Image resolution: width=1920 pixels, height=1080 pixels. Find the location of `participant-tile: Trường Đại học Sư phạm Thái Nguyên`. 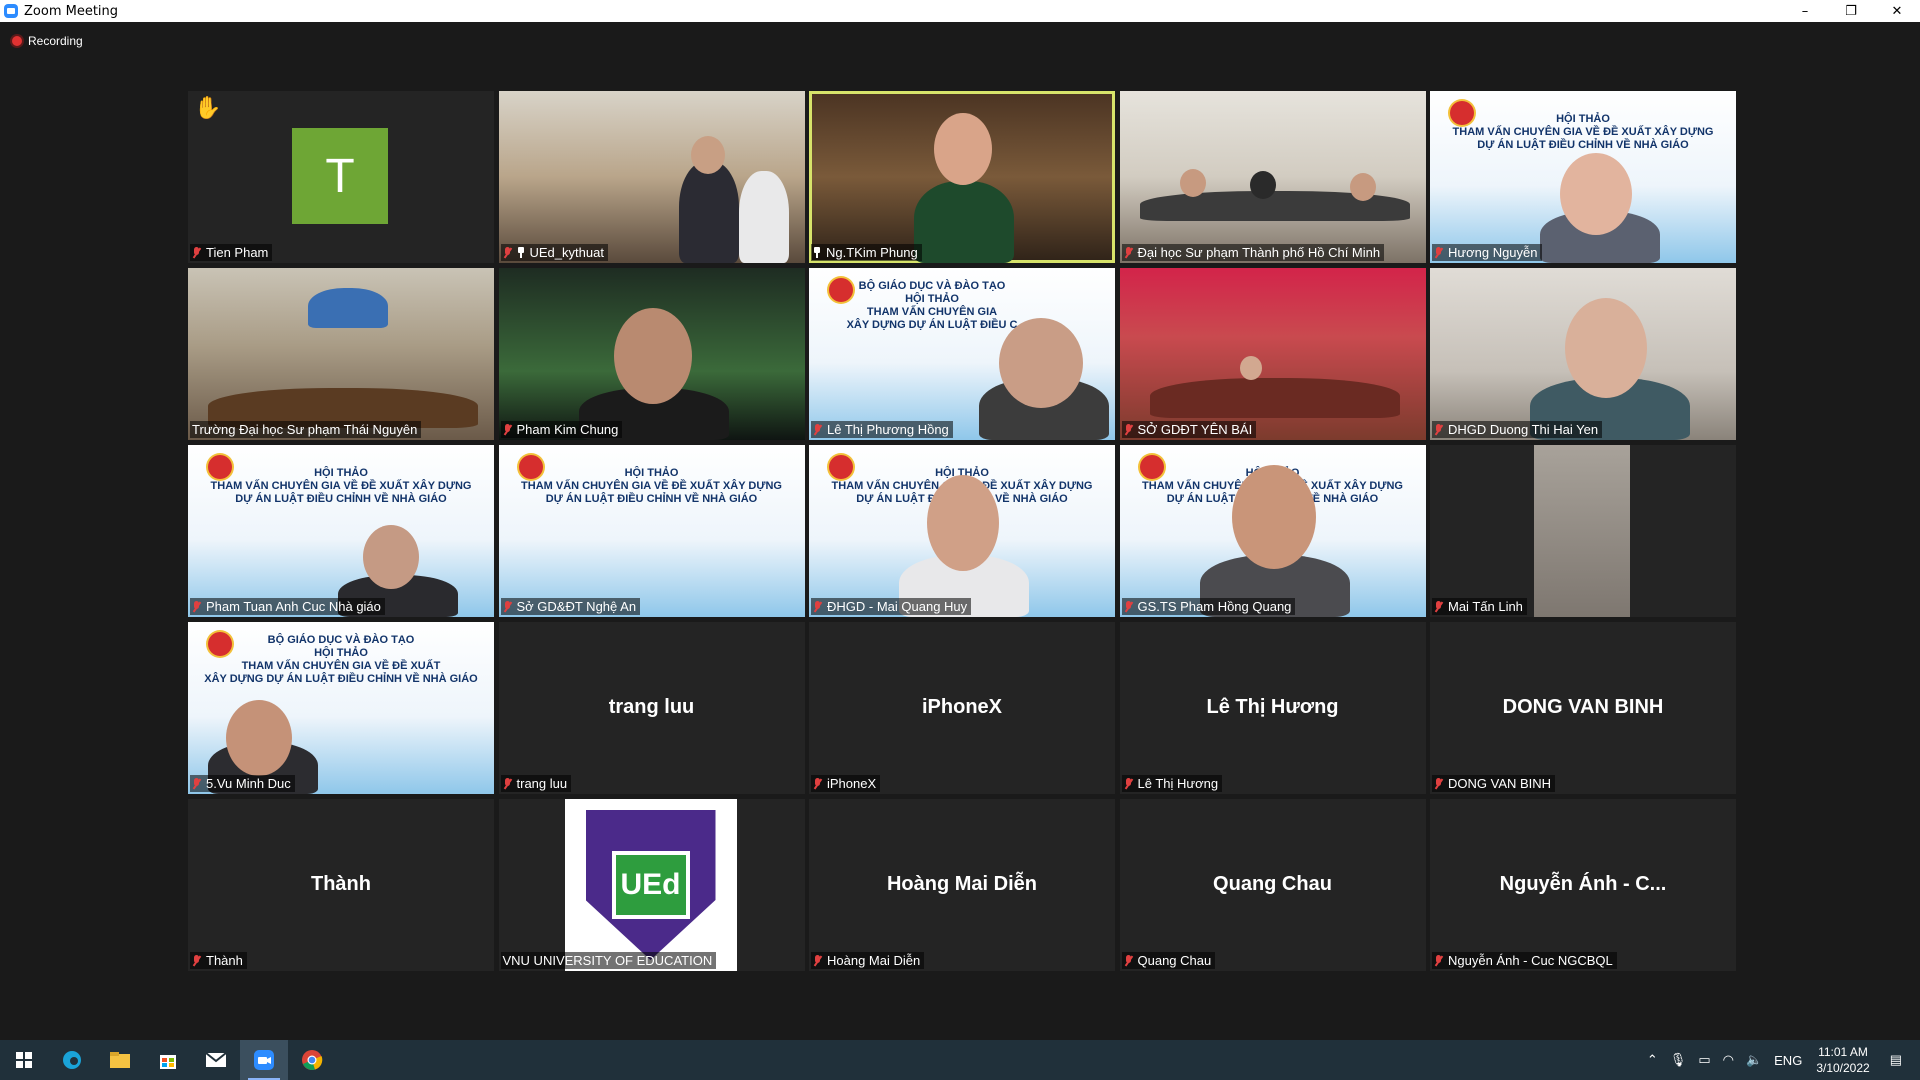

participant-tile: Trường Đại học Sư phạm Thái Nguyên is located at coordinates (341, 354).